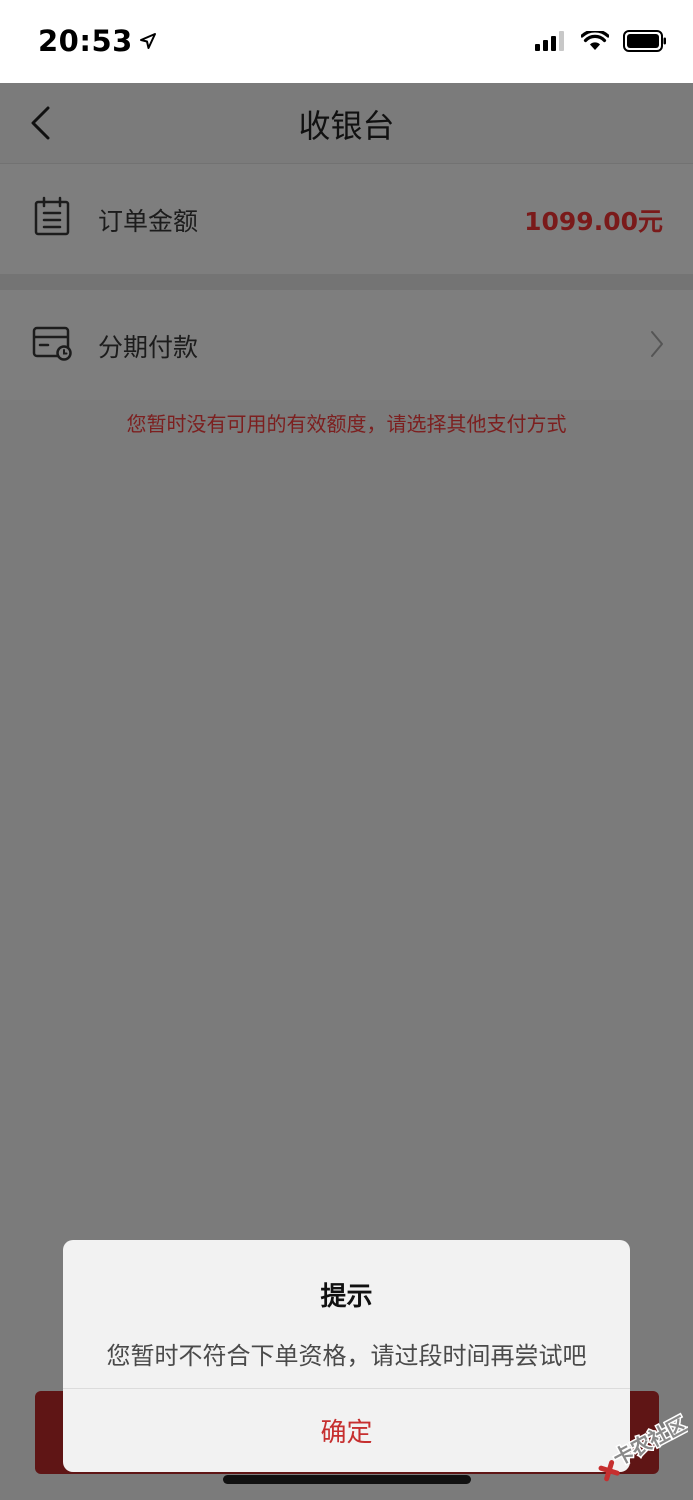 The image size is (693, 1500). Describe the element at coordinates (347, 1479) in the screenshot. I see `home-indicator` at that location.